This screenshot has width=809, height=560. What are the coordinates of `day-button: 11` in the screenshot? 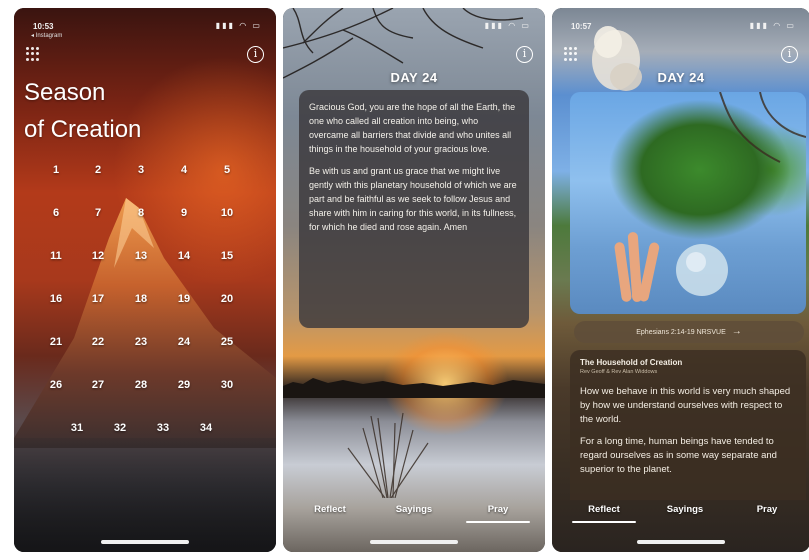 It's located at (56, 256).